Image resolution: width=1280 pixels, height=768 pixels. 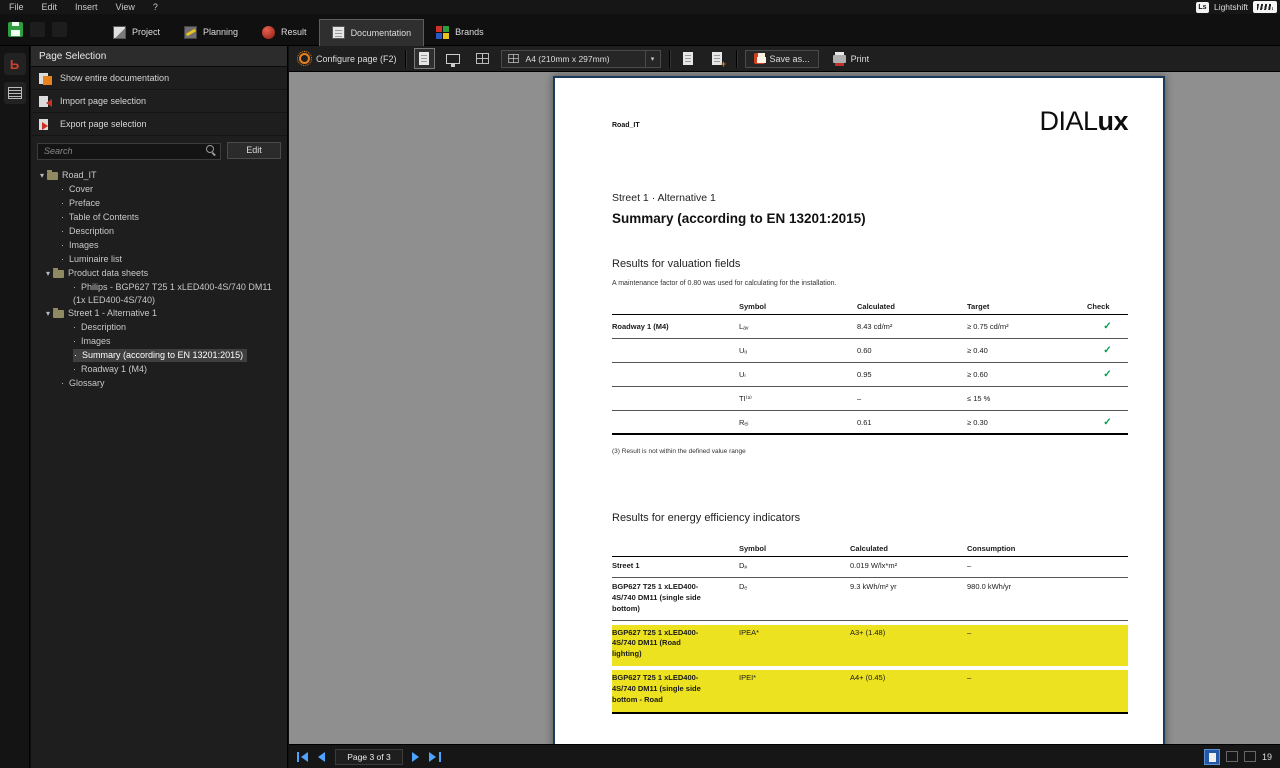 I want to click on menu-file: File, so click(x=16, y=7).